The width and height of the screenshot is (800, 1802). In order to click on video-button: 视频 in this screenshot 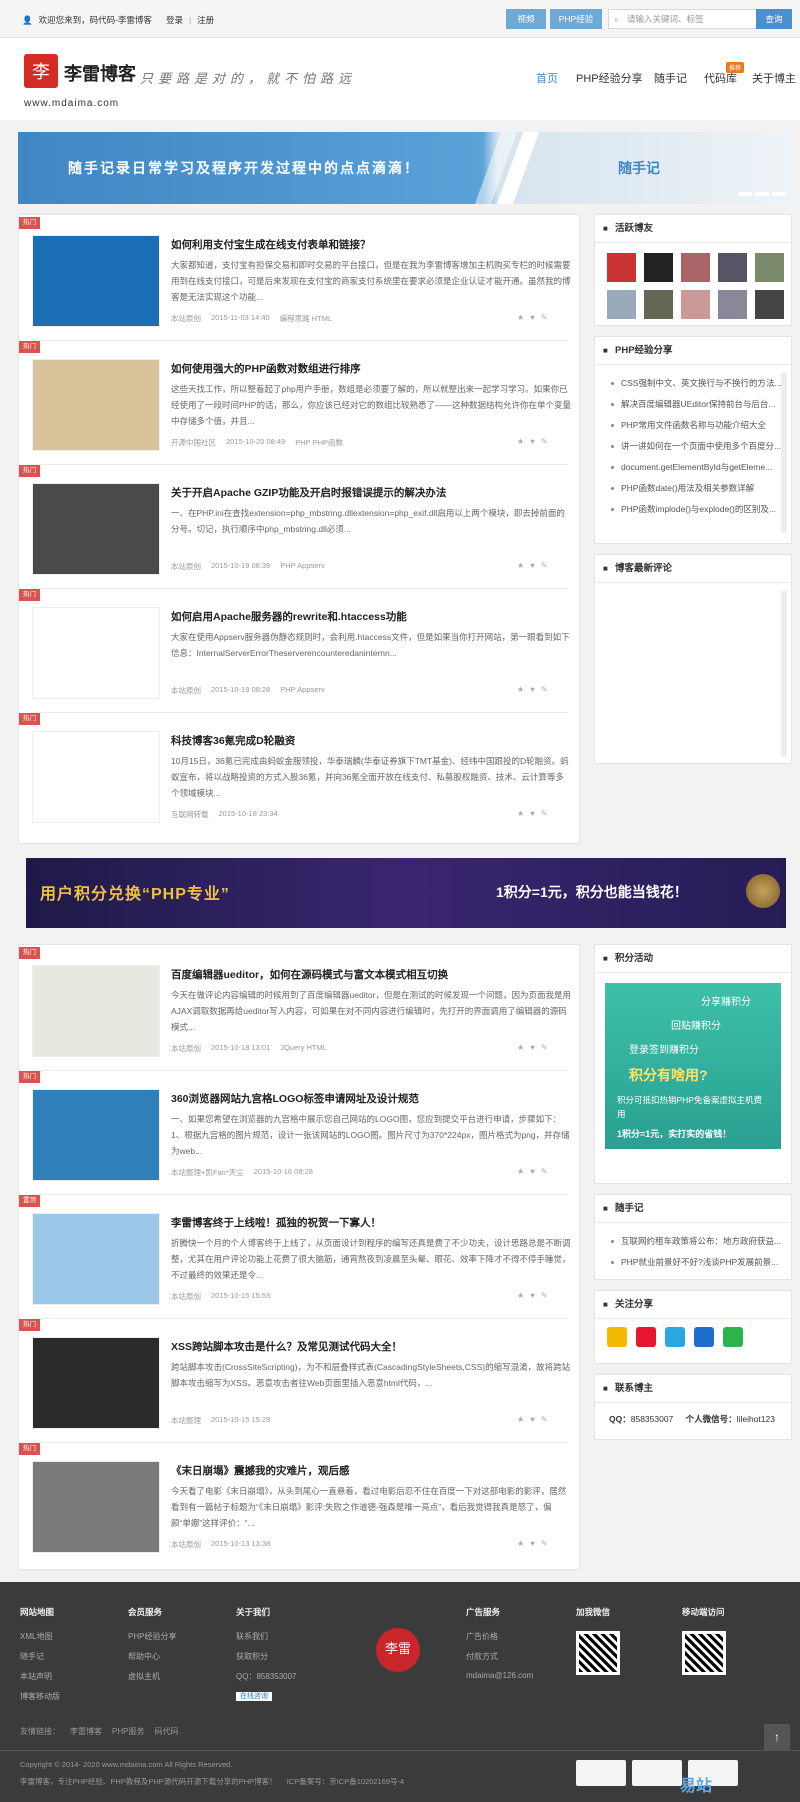, I will do `click(526, 19)`.